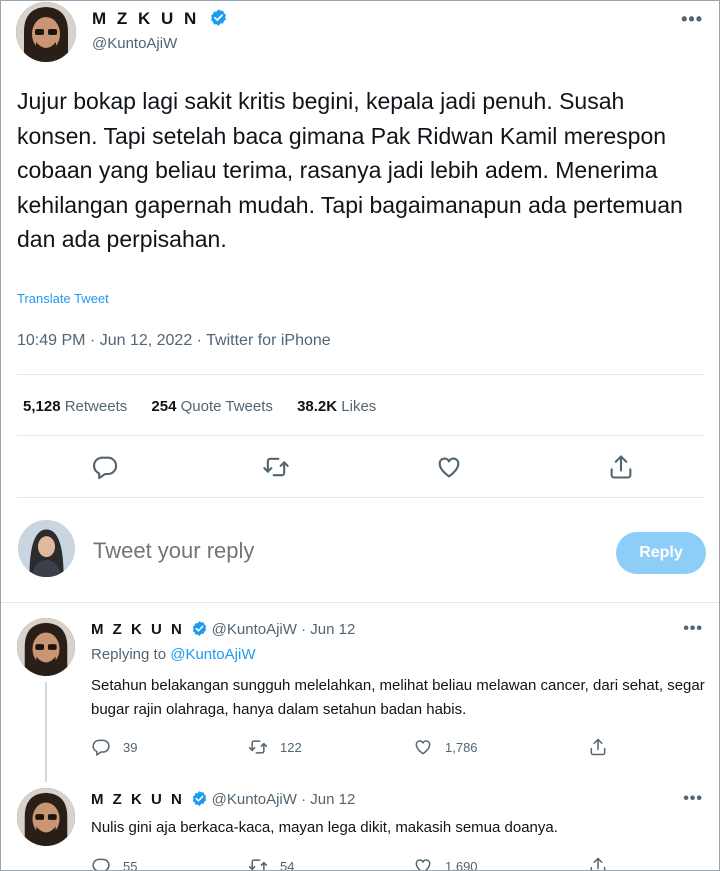 This screenshot has width=720, height=871. What do you see at coordinates (313, 551) in the screenshot?
I see `reply-input` at bounding box center [313, 551].